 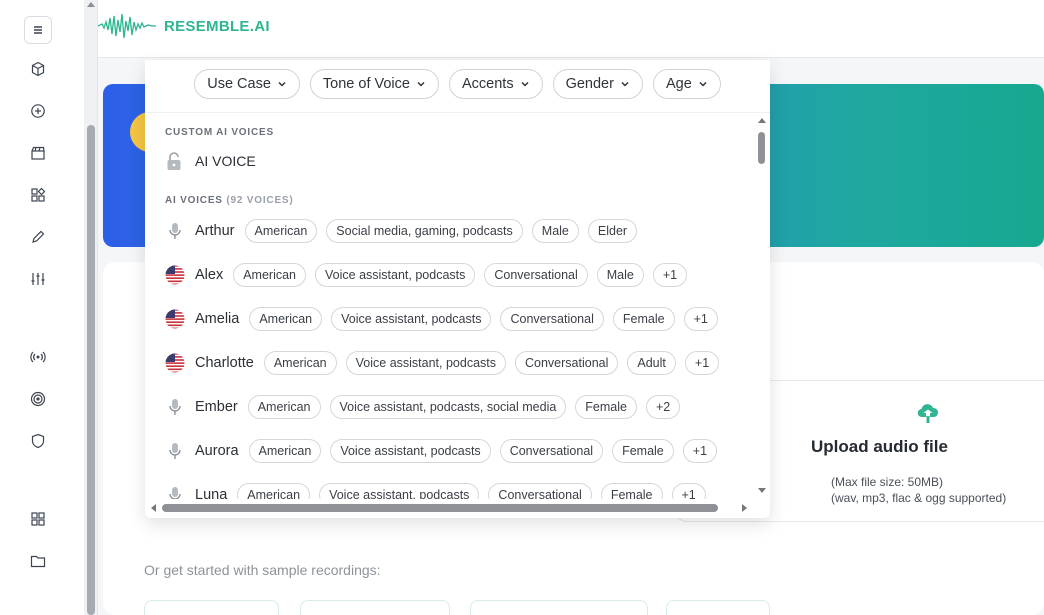 What do you see at coordinates (589, 84) in the screenshot?
I see `filter-label: Gender` at bounding box center [589, 84].